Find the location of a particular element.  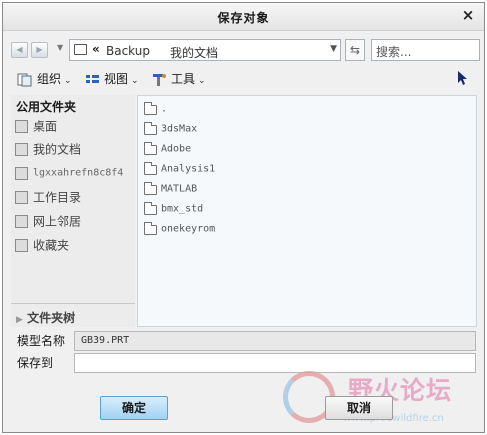

folder-tree-toggle: ▶ 文件夹树 is located at coordinates (45, 317).